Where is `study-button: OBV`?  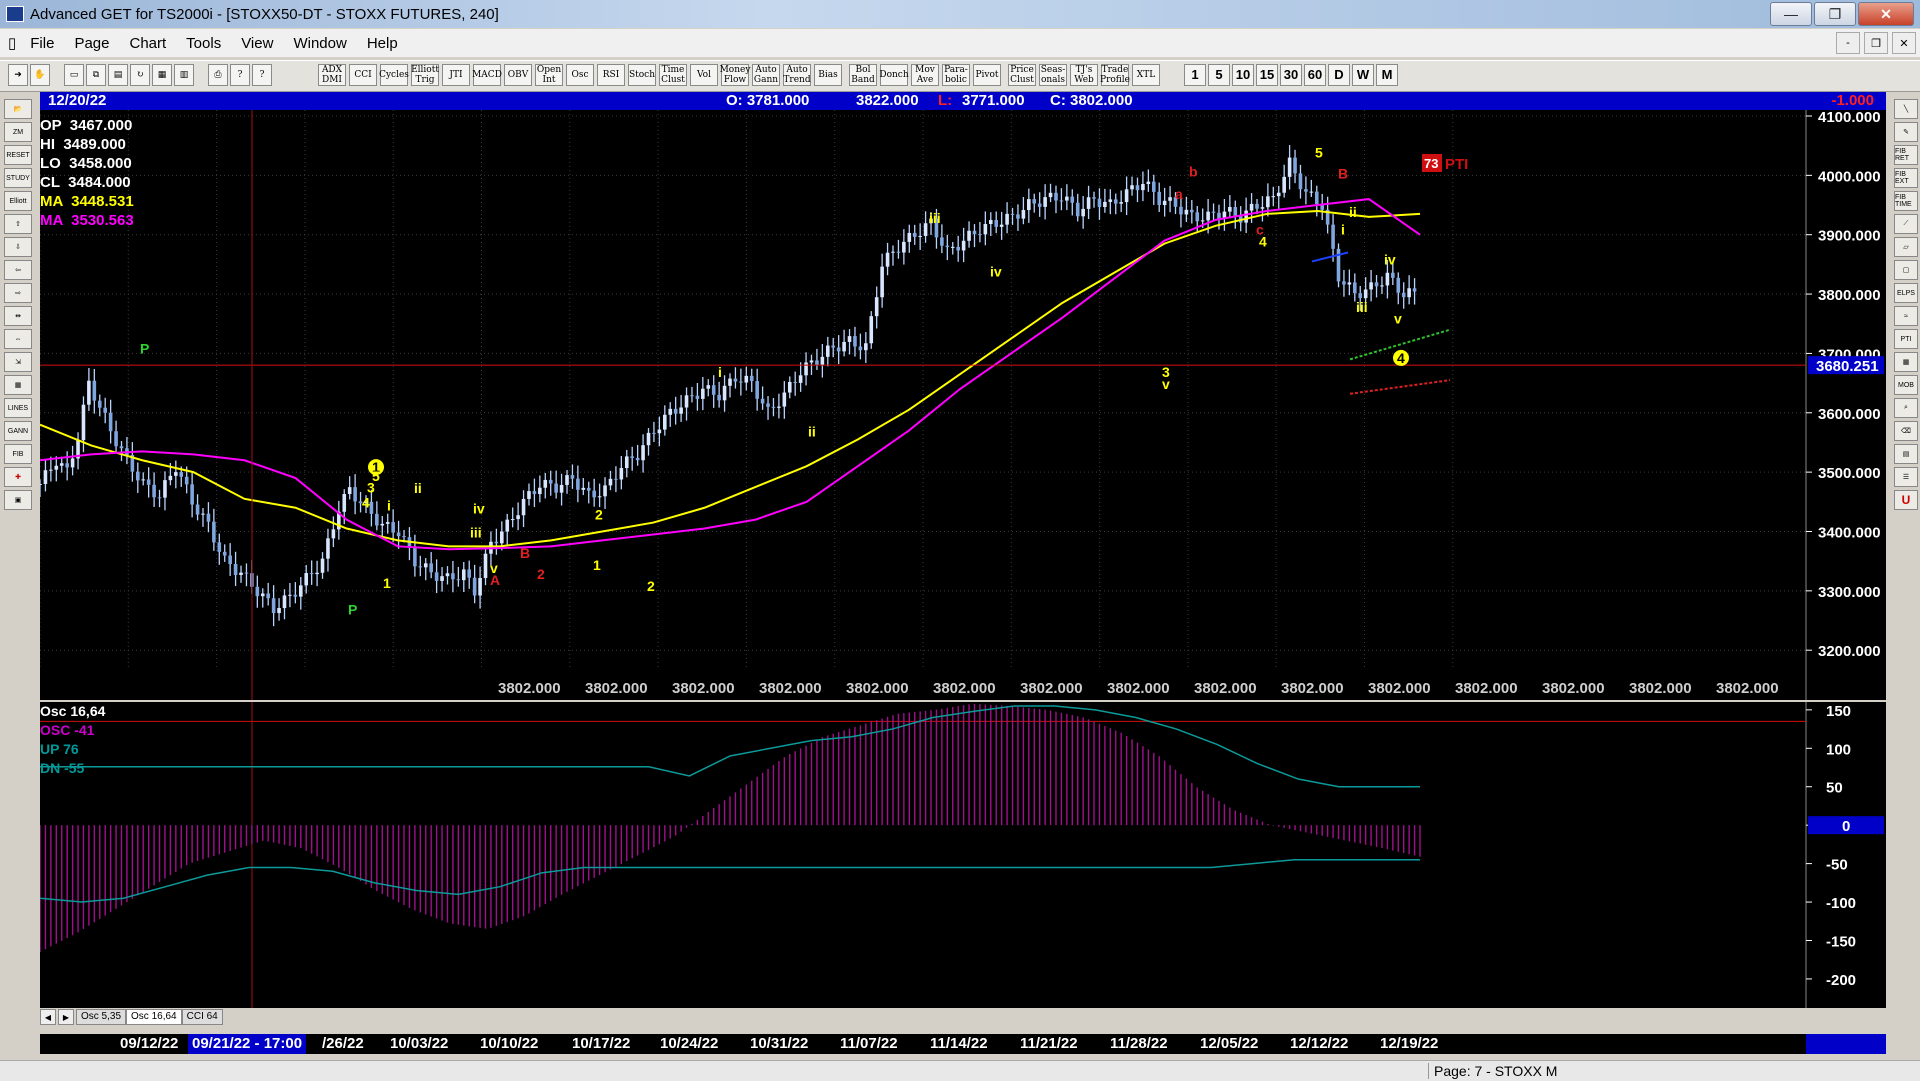
study-button: OBV is located at coordinates (518, 75).